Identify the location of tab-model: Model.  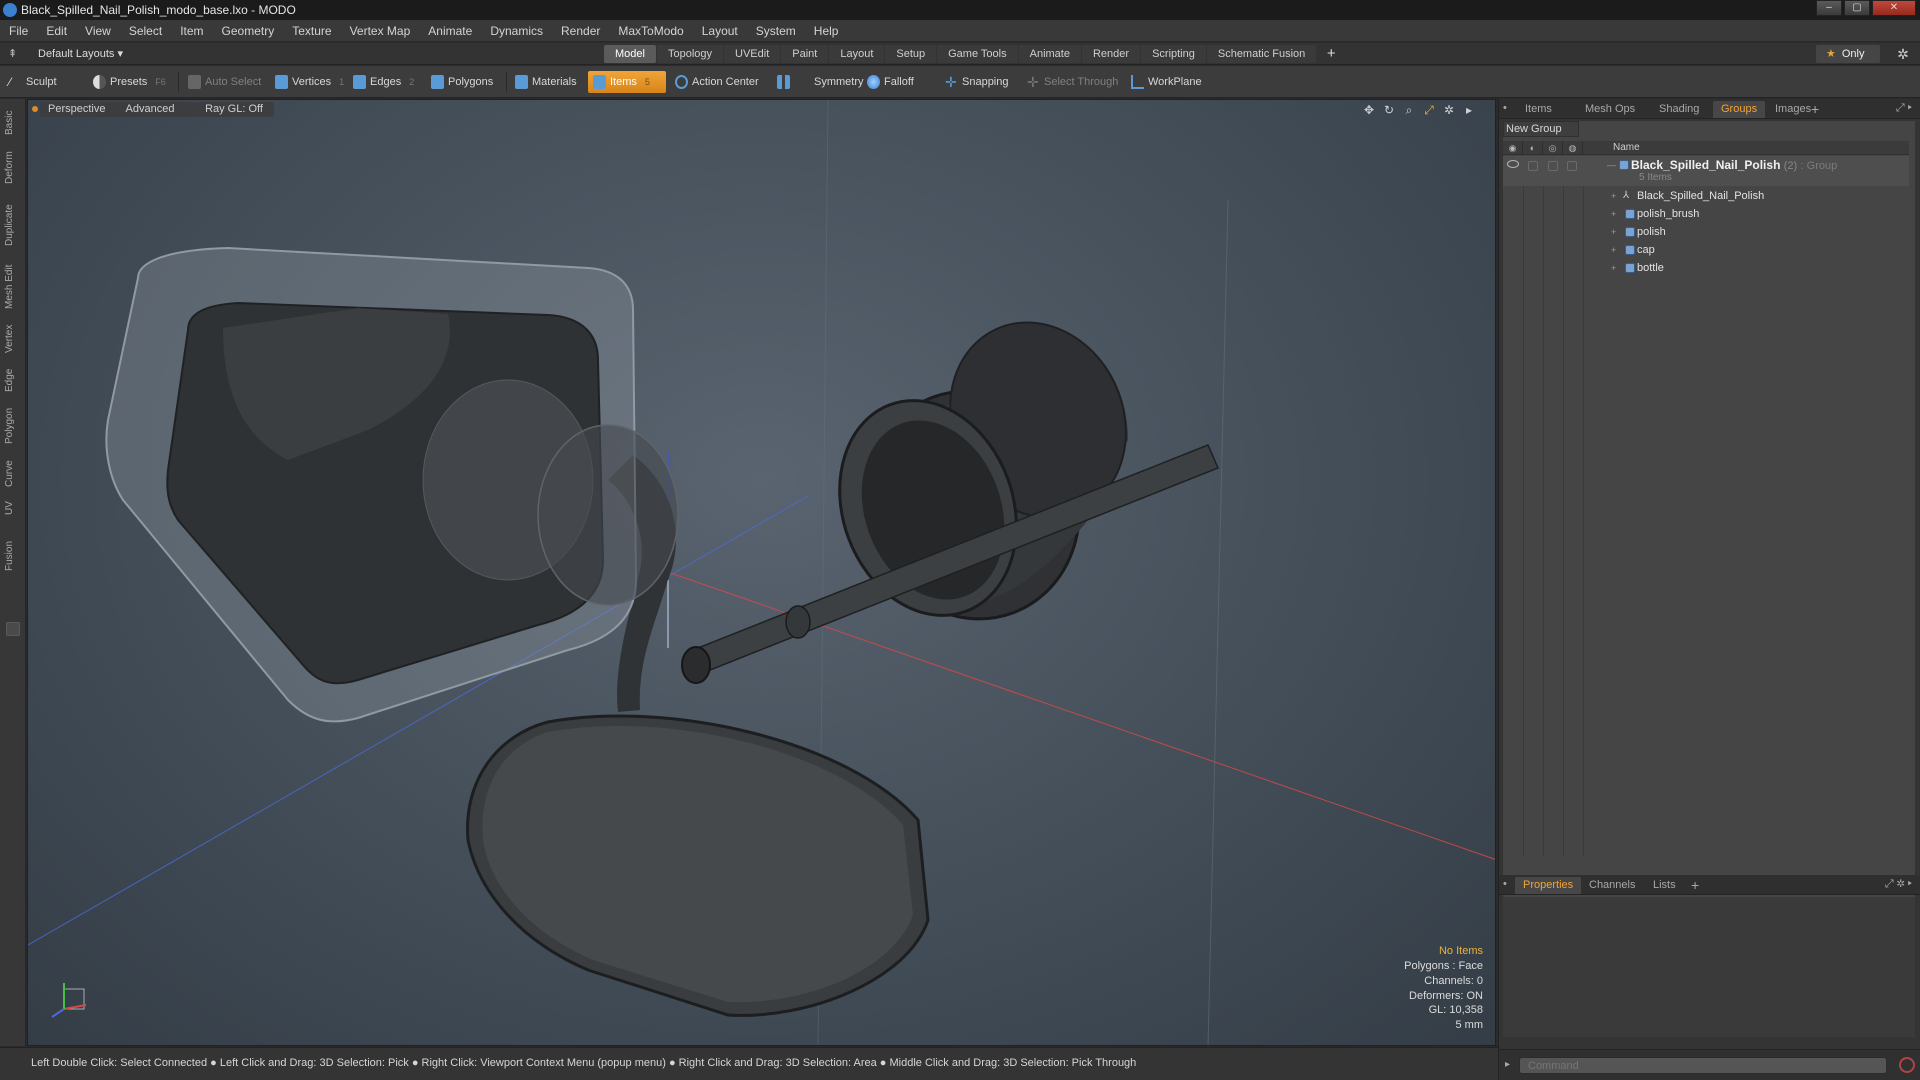
(630, 54).